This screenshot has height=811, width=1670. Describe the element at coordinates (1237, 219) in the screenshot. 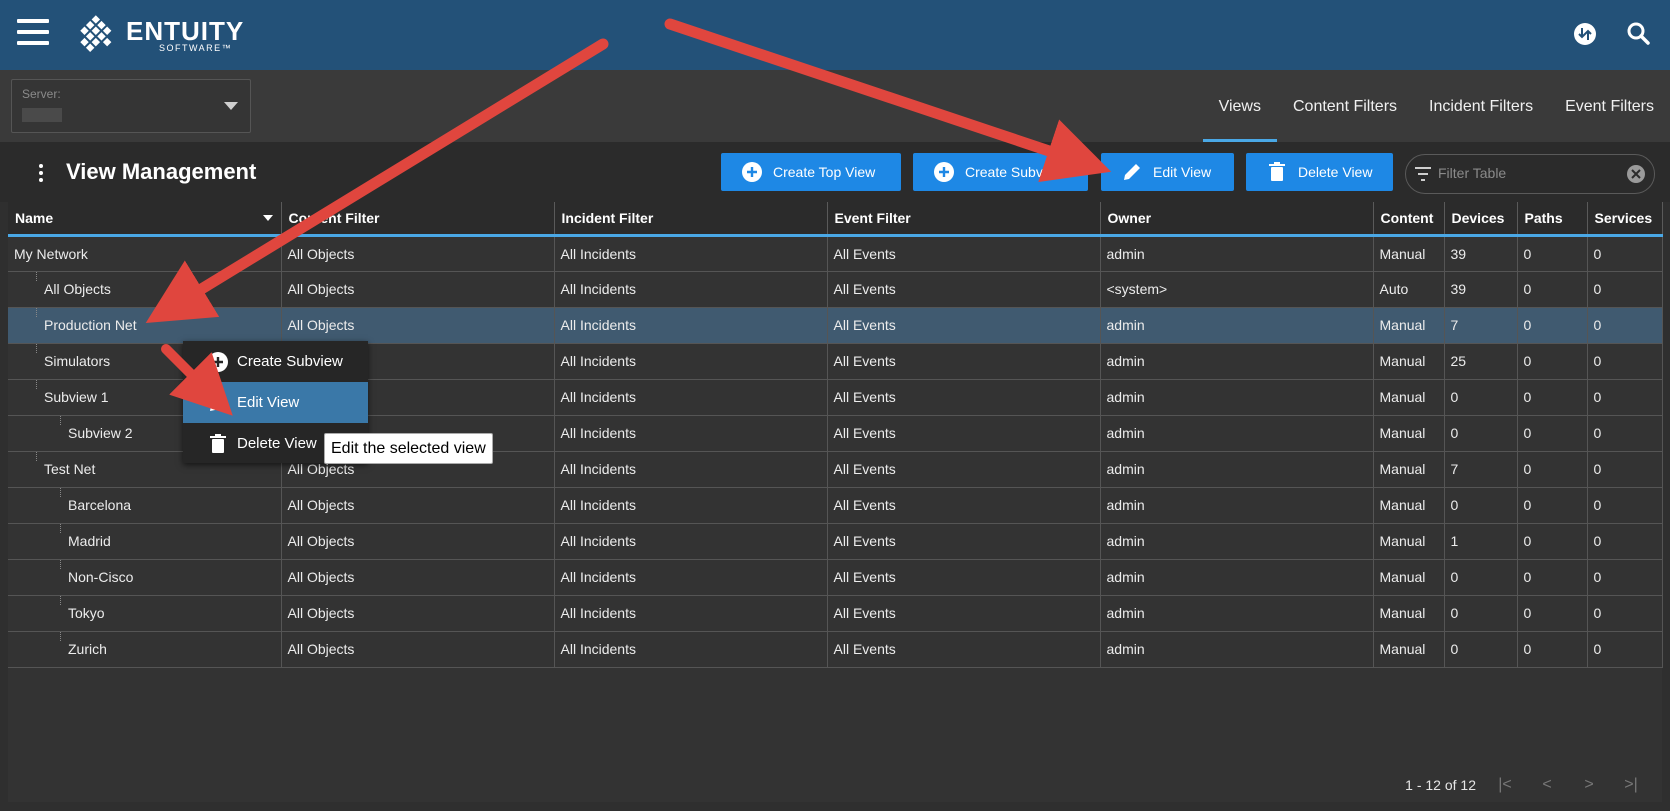

I see `column-header-owner: Owner` at that location.